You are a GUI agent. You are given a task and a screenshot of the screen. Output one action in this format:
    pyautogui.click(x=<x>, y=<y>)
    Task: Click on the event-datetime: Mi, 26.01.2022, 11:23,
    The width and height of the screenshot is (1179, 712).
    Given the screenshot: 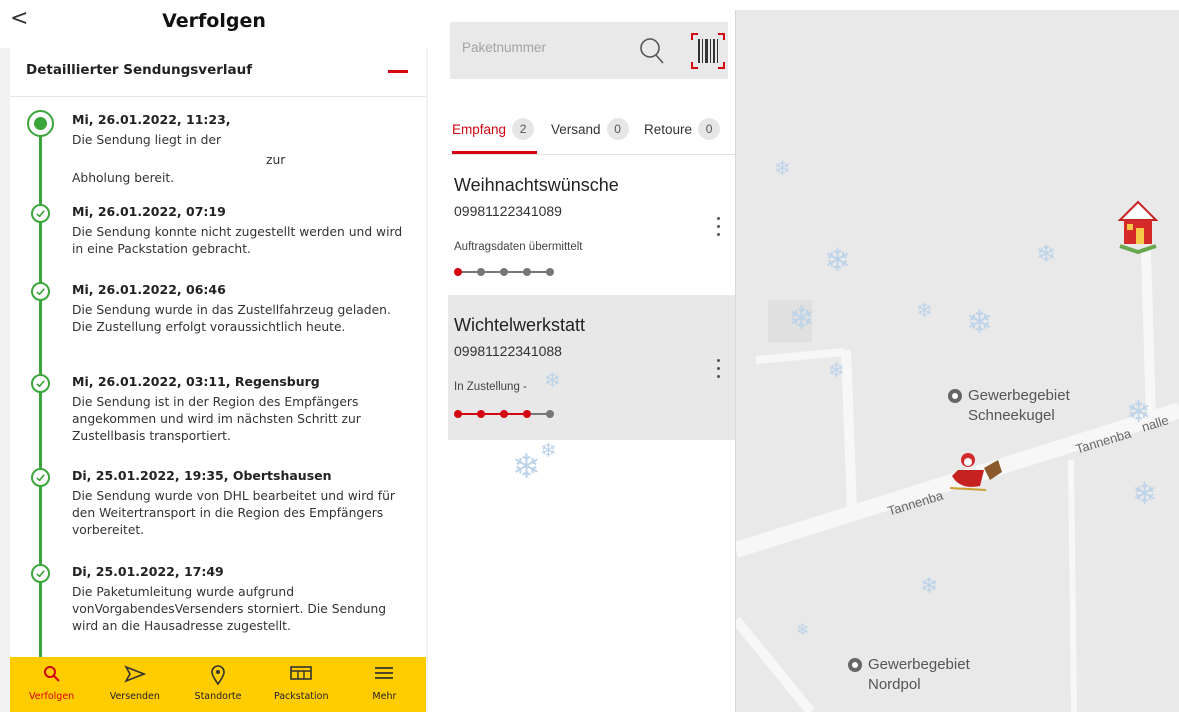 What is the action you would take?
    pyautogui.click(x=151, y=119)
    